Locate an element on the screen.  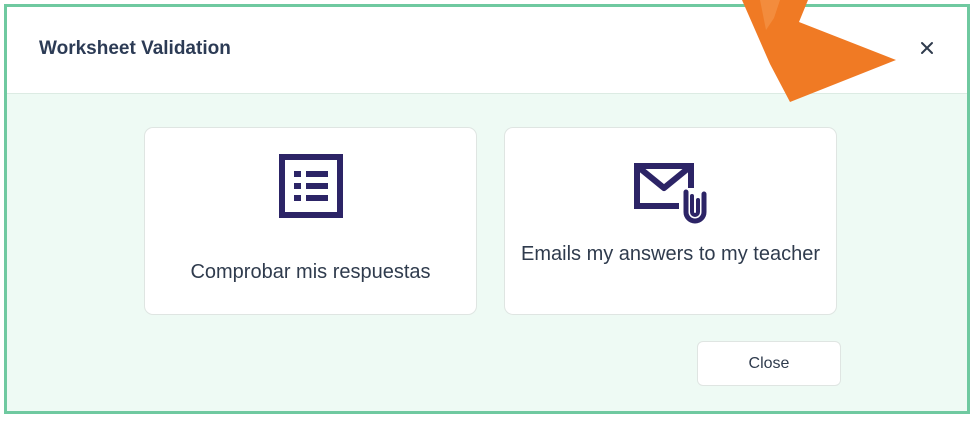
check-answers-label: Comprobar mis respuestas is located at coordinates (310, 272).